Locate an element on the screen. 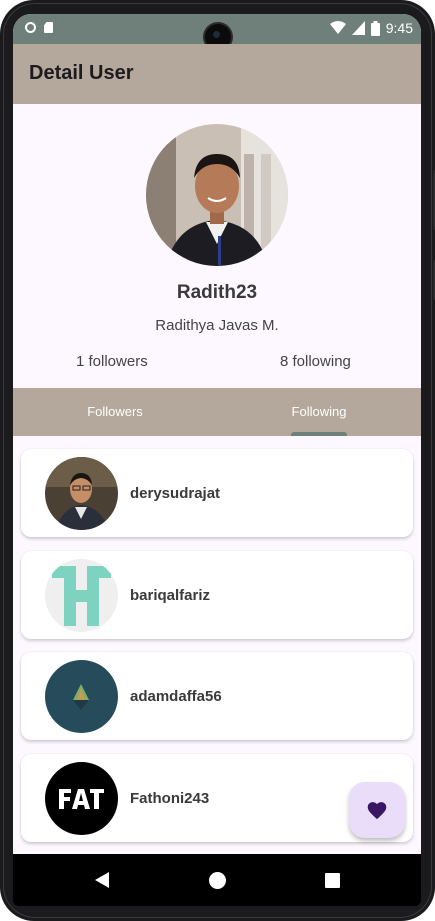  recents-icon is located at coordinates (332, 880).